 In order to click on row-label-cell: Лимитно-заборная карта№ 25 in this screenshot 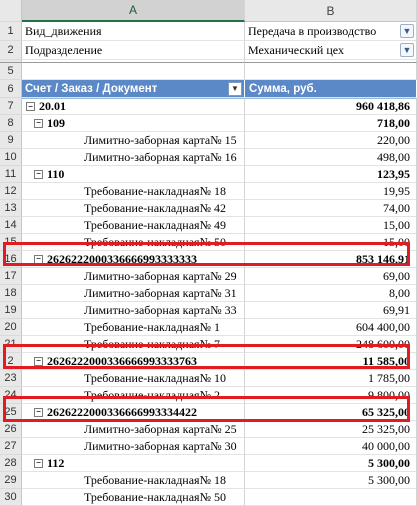, I will do `click(133, 429)`.